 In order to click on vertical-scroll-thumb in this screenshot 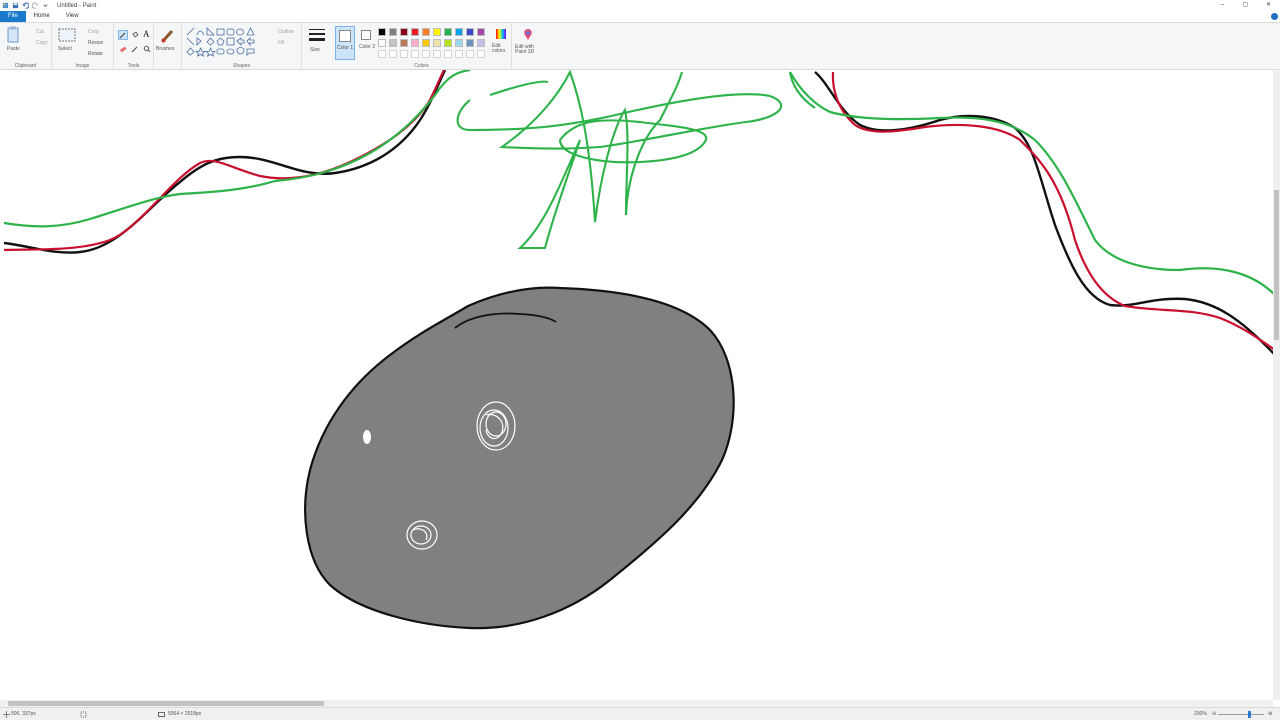, I will do `click(1276, 265)`.